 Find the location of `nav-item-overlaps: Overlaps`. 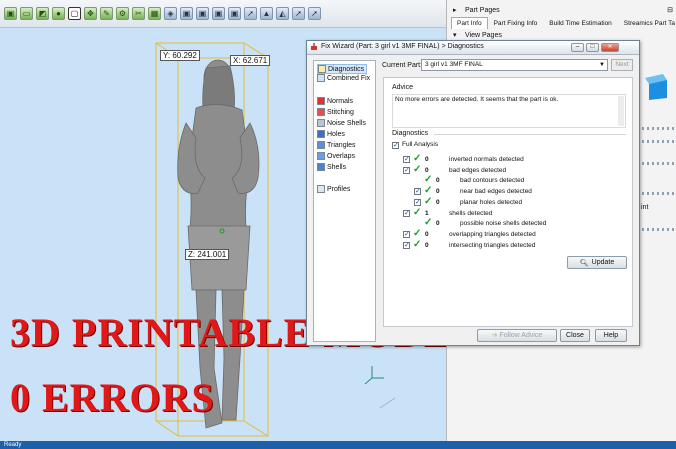

nav-item-overlaps: Overlaps is located at coordinates (336, 156).